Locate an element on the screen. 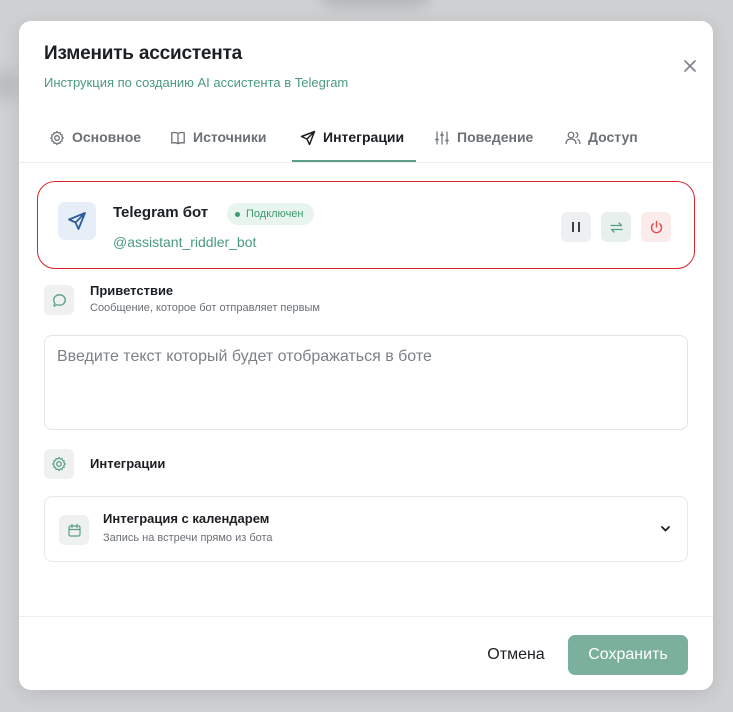  backdrop-shape is located at coordinates (10, 85).